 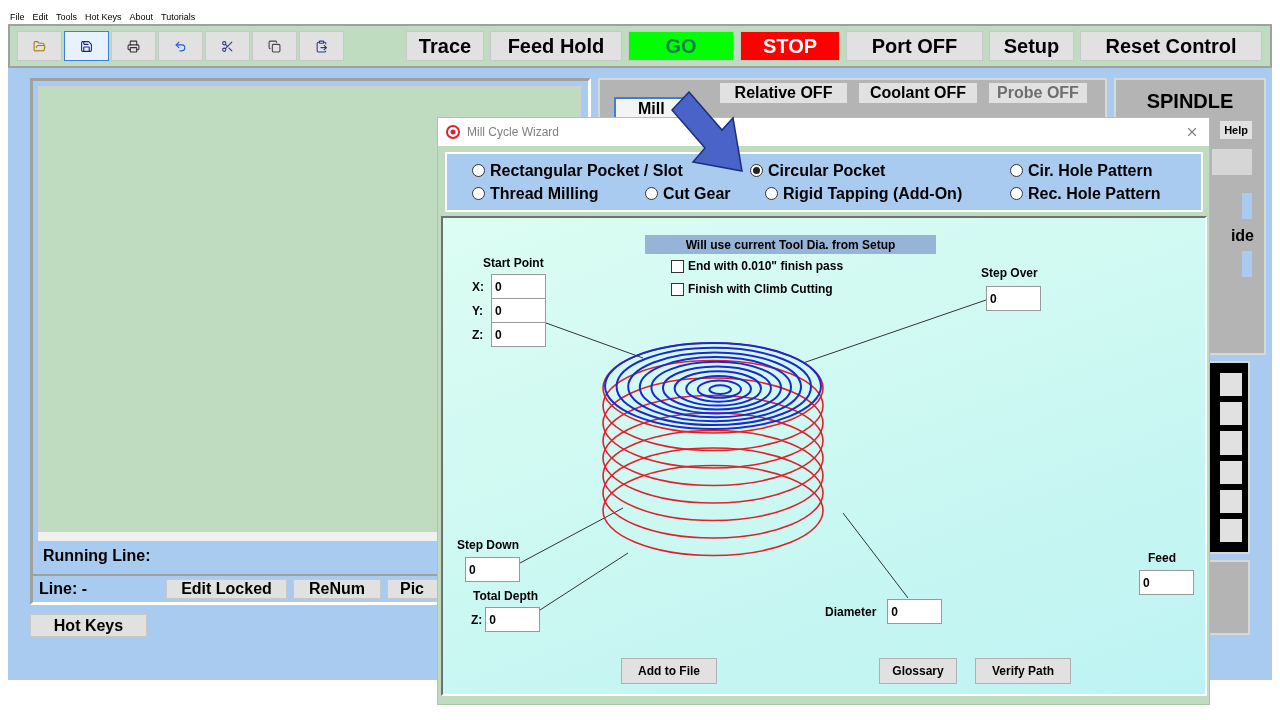 I want to click on running-line-label: Running Line:, so click(x=97, y=556).